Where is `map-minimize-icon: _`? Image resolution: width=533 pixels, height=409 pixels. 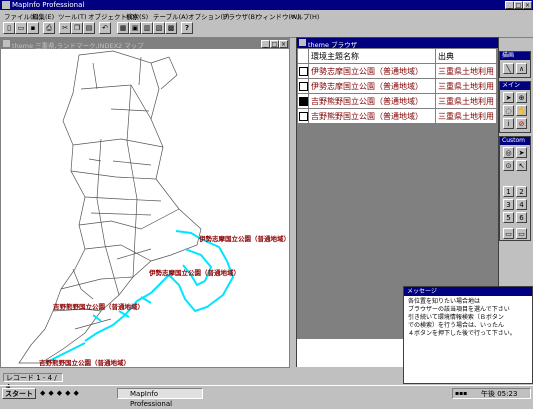 map-minimize-icon: _ is located at coordinates (265, 44).